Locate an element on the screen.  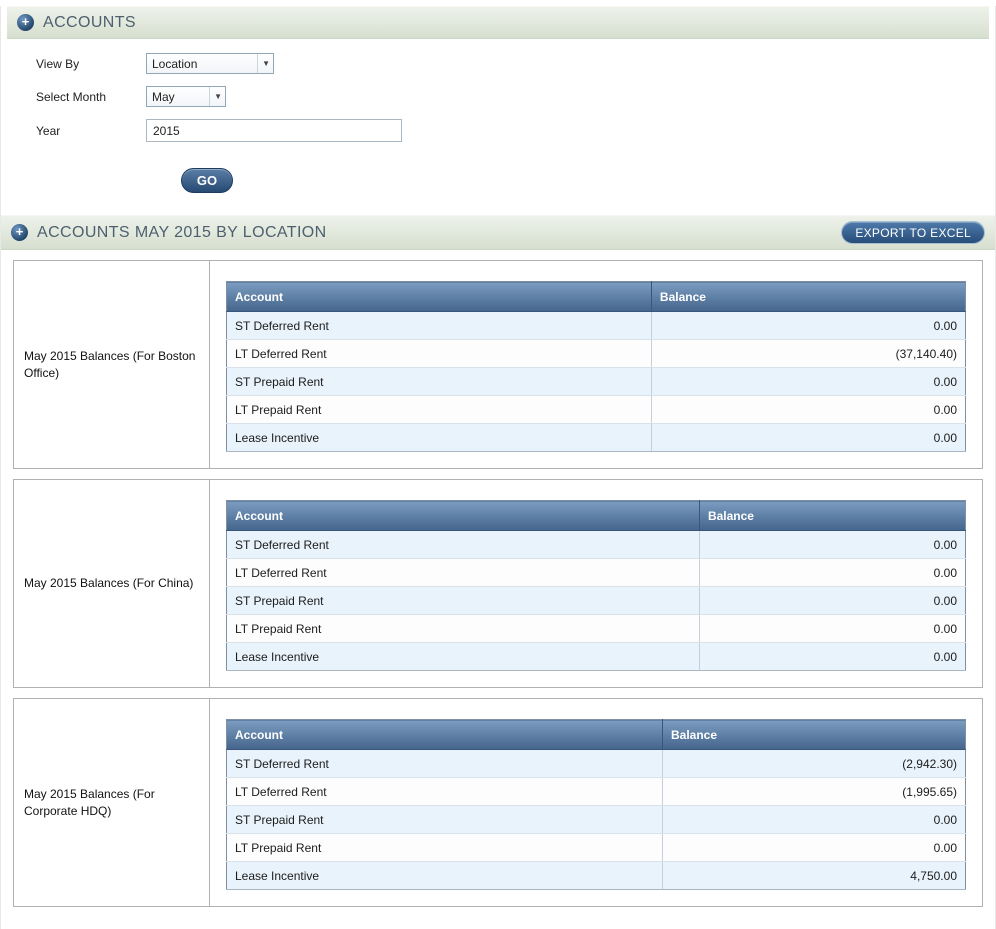
export-to-excel-button: EXPORT TO EXCEL is located at coordinates (913, 232).